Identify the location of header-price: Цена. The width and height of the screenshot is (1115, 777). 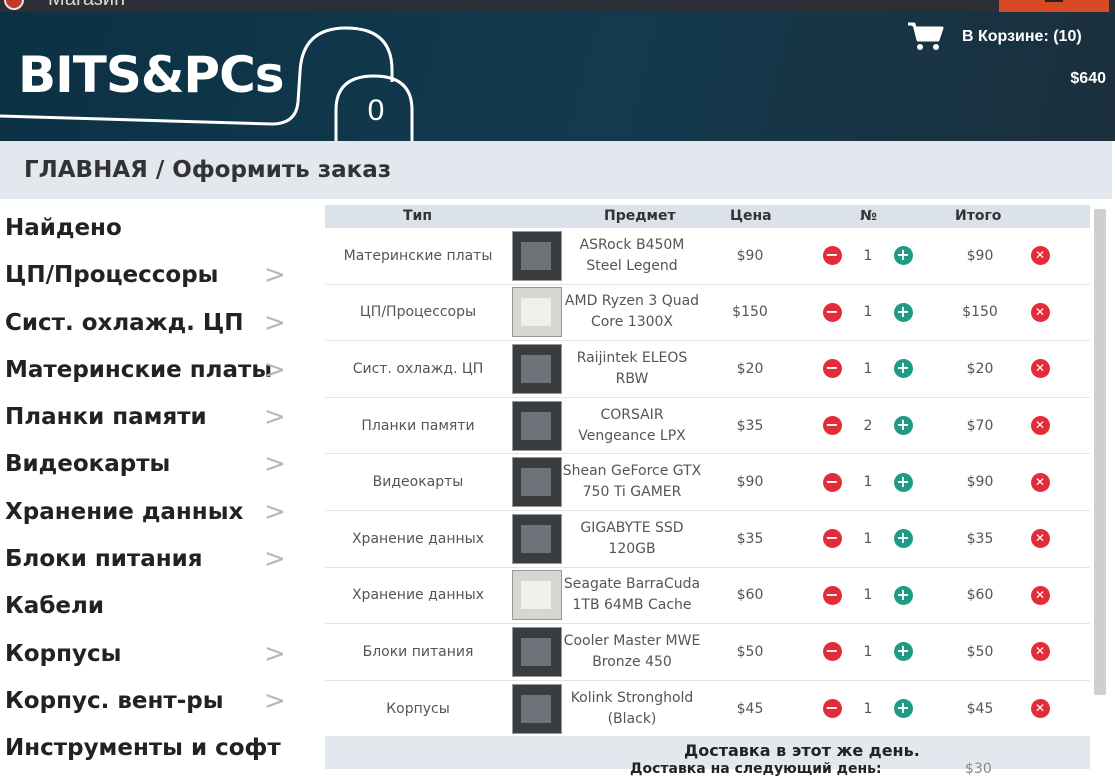
(751, 216).